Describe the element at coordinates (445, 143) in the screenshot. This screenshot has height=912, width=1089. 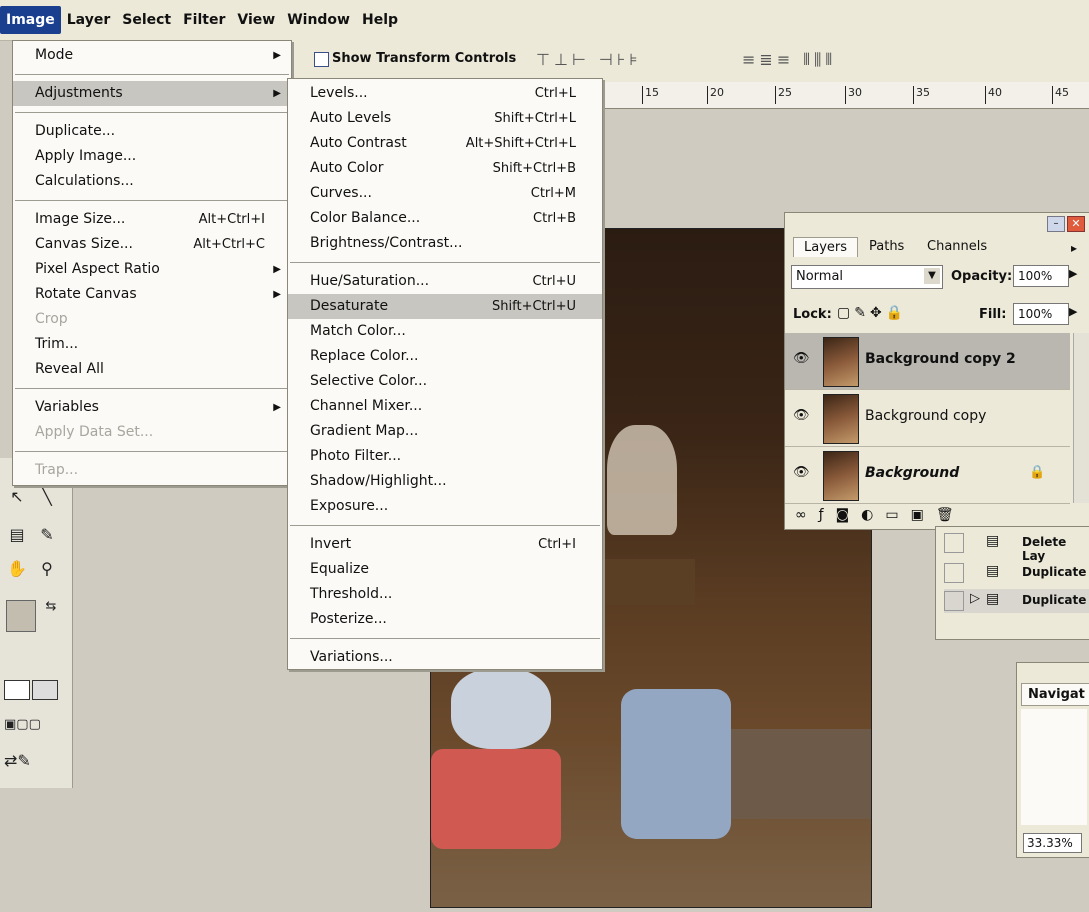
I see `menu-item-auto-contrast: Auto Contrast Alt+Shift+Ctrl+L` at that location.